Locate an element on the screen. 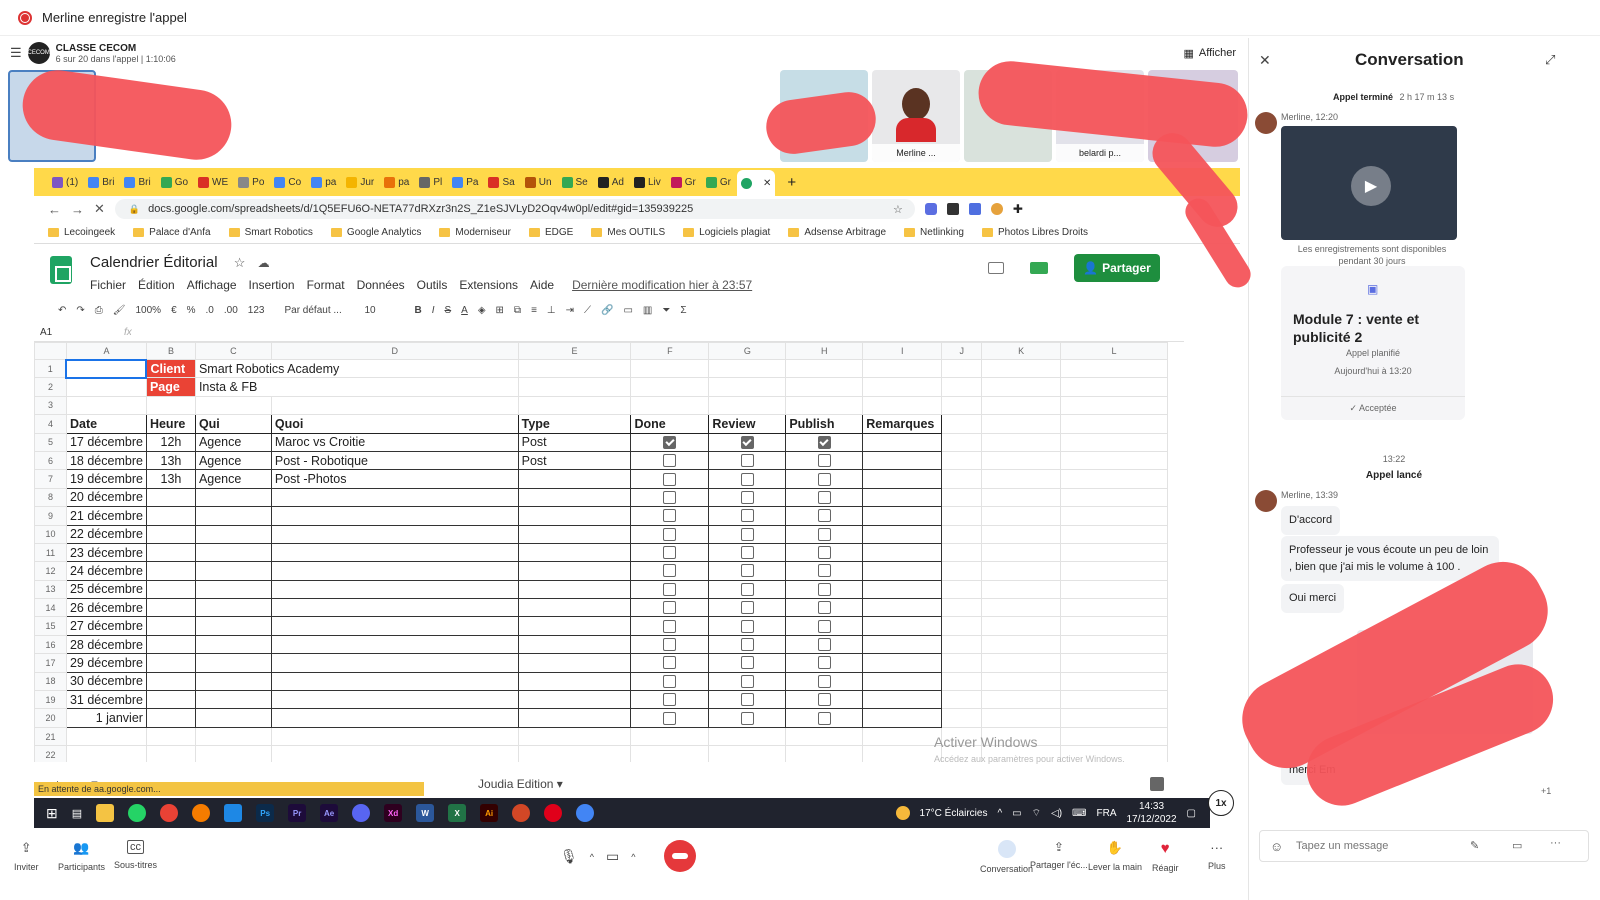 Image resolution: width=1600 pixels, height=900 pixels. volume-icon: ◁) is located at coordinates (1056, 813).